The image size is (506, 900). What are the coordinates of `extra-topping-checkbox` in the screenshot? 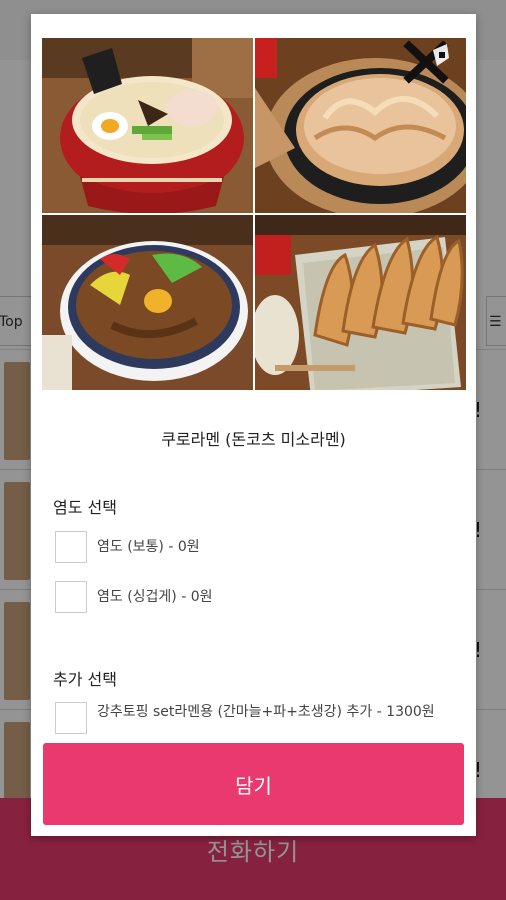 It's located at (71, 718).